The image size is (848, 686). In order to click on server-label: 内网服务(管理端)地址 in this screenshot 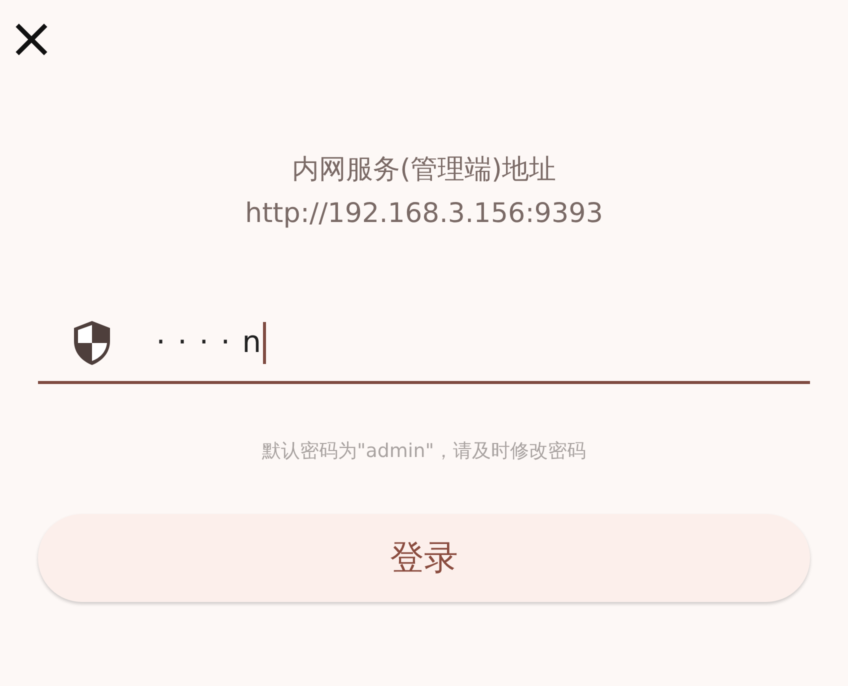, I will do `click(424, 170)`.